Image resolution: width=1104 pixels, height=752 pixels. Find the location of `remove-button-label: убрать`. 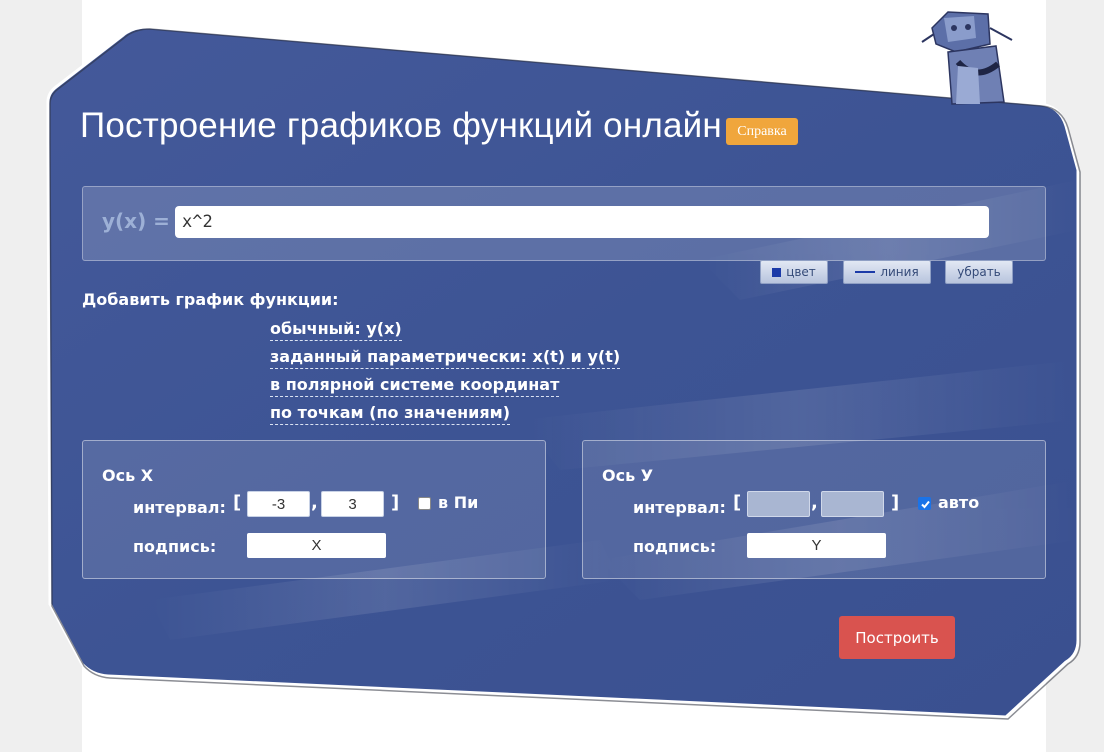

remove-button-label: убрать is located at coordinates (979, 272).